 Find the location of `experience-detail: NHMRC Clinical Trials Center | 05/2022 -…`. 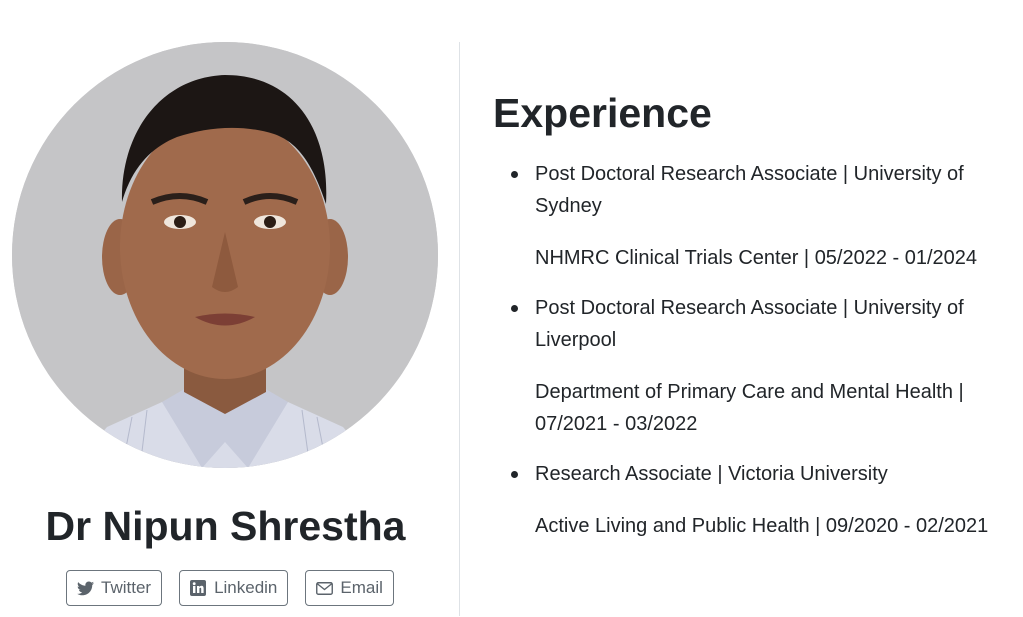

experience-detail: NHMRC Clinical Trials Center | 05/2022 -… is located at coordinates (756, 258).